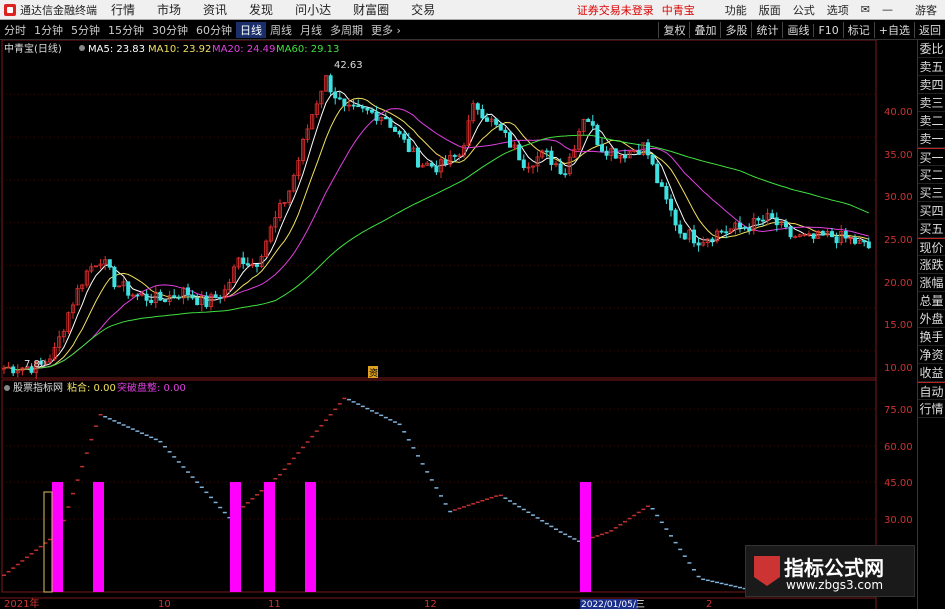 The height and width of the screenshot is (609, 945). I want to click on guest-label: 游客, so click(926, 10).